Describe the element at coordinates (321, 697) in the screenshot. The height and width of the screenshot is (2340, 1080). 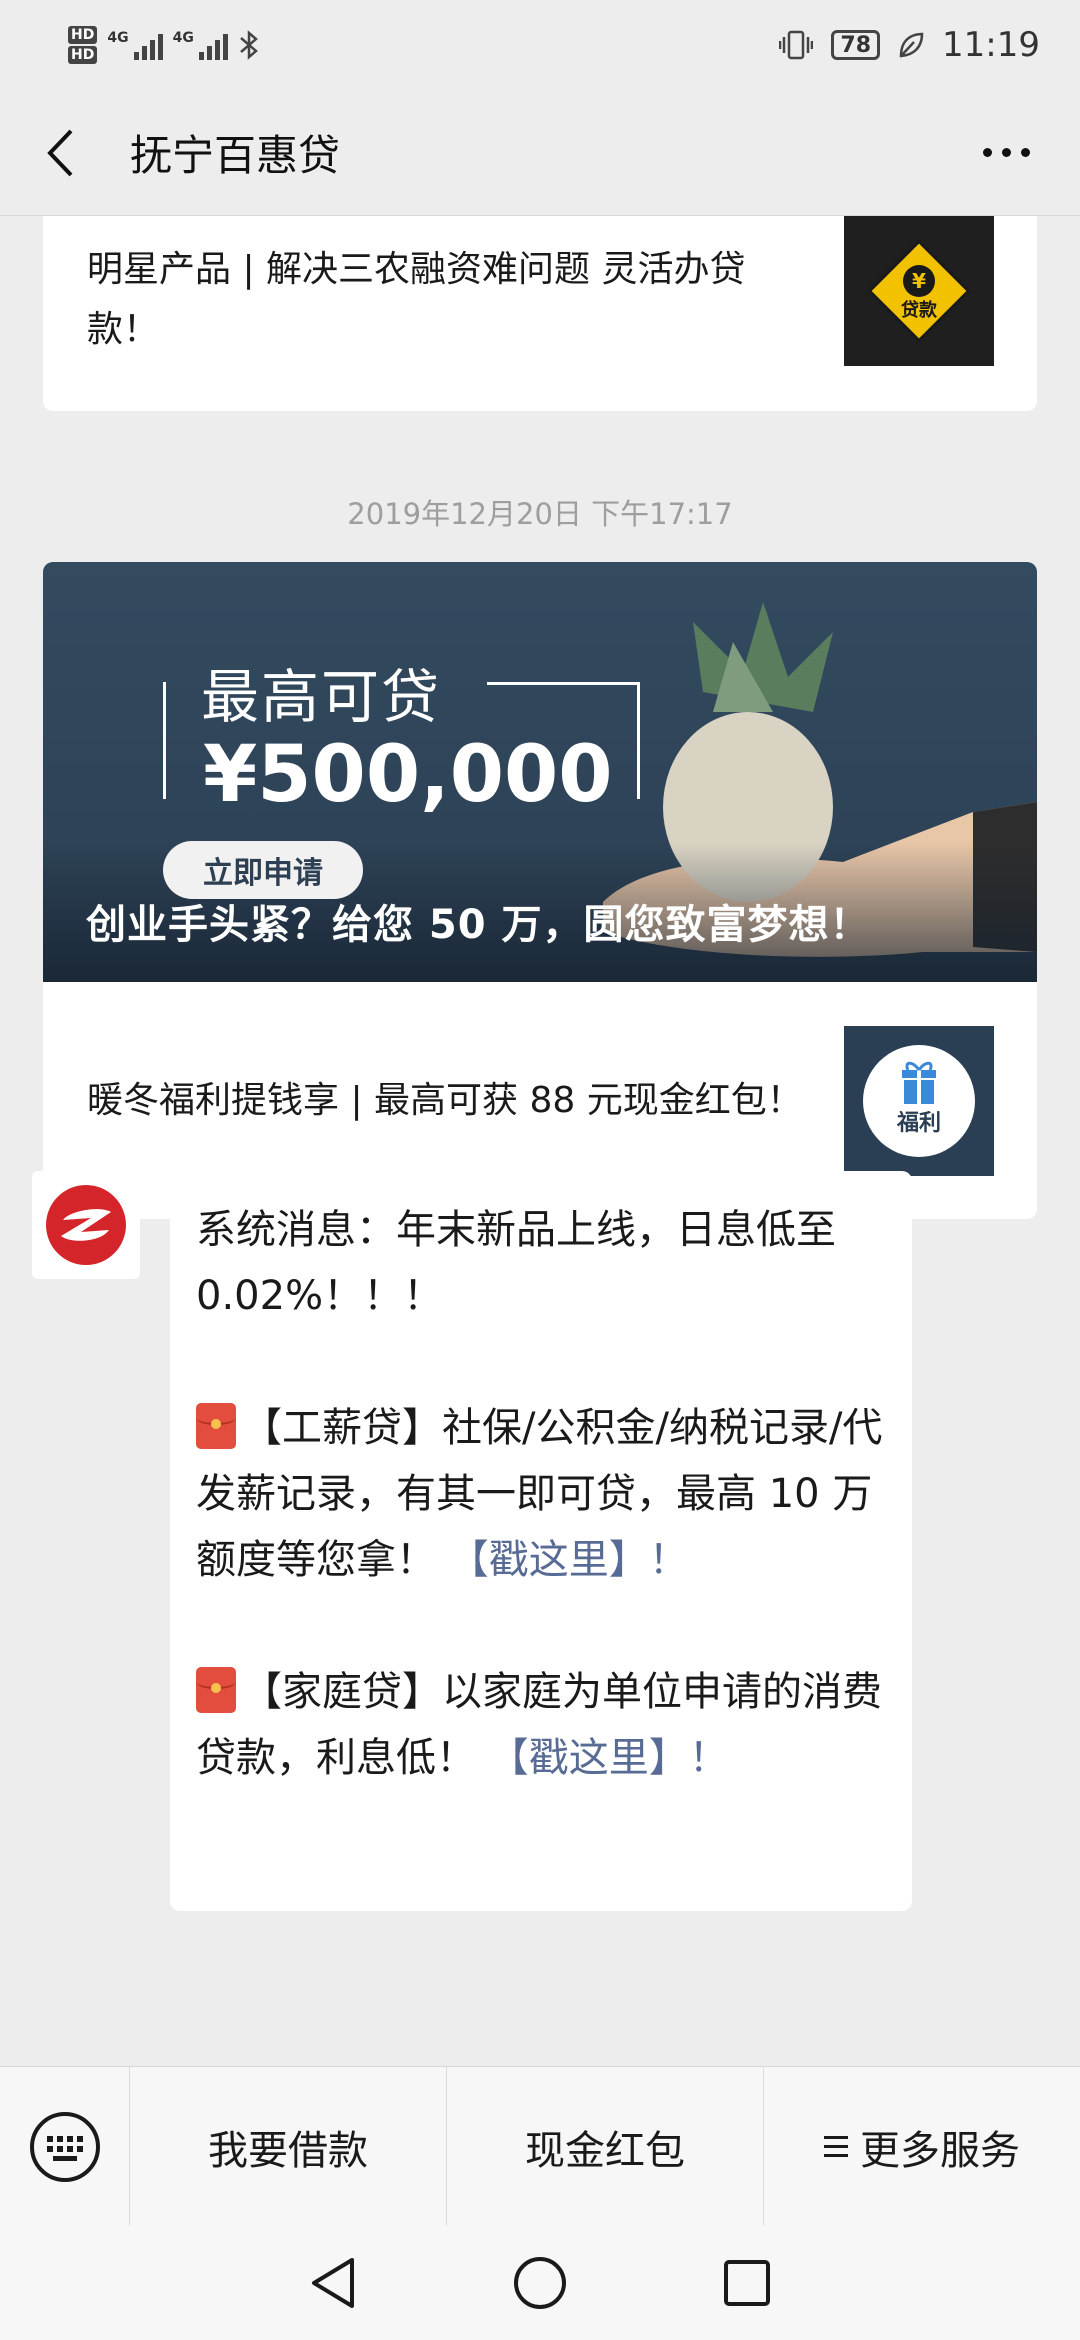
I see `banner-subtitle: 最高可贷` at that location.